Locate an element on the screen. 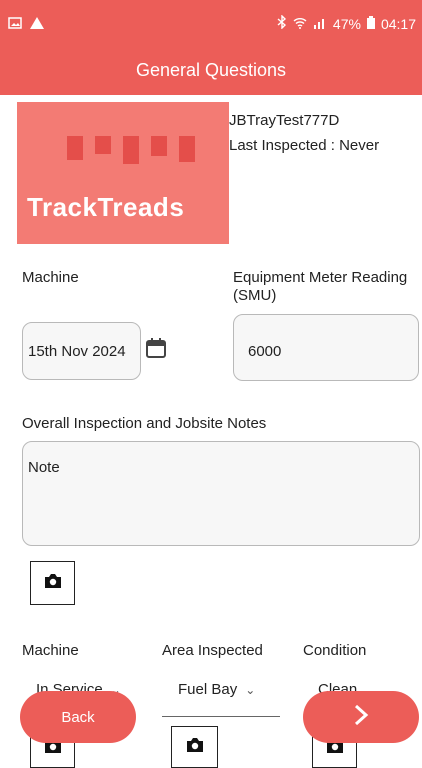 Image resolution: width=422 pixels, height=768 pixels. notes-textarea: Note is located at coordinates (221, 493).